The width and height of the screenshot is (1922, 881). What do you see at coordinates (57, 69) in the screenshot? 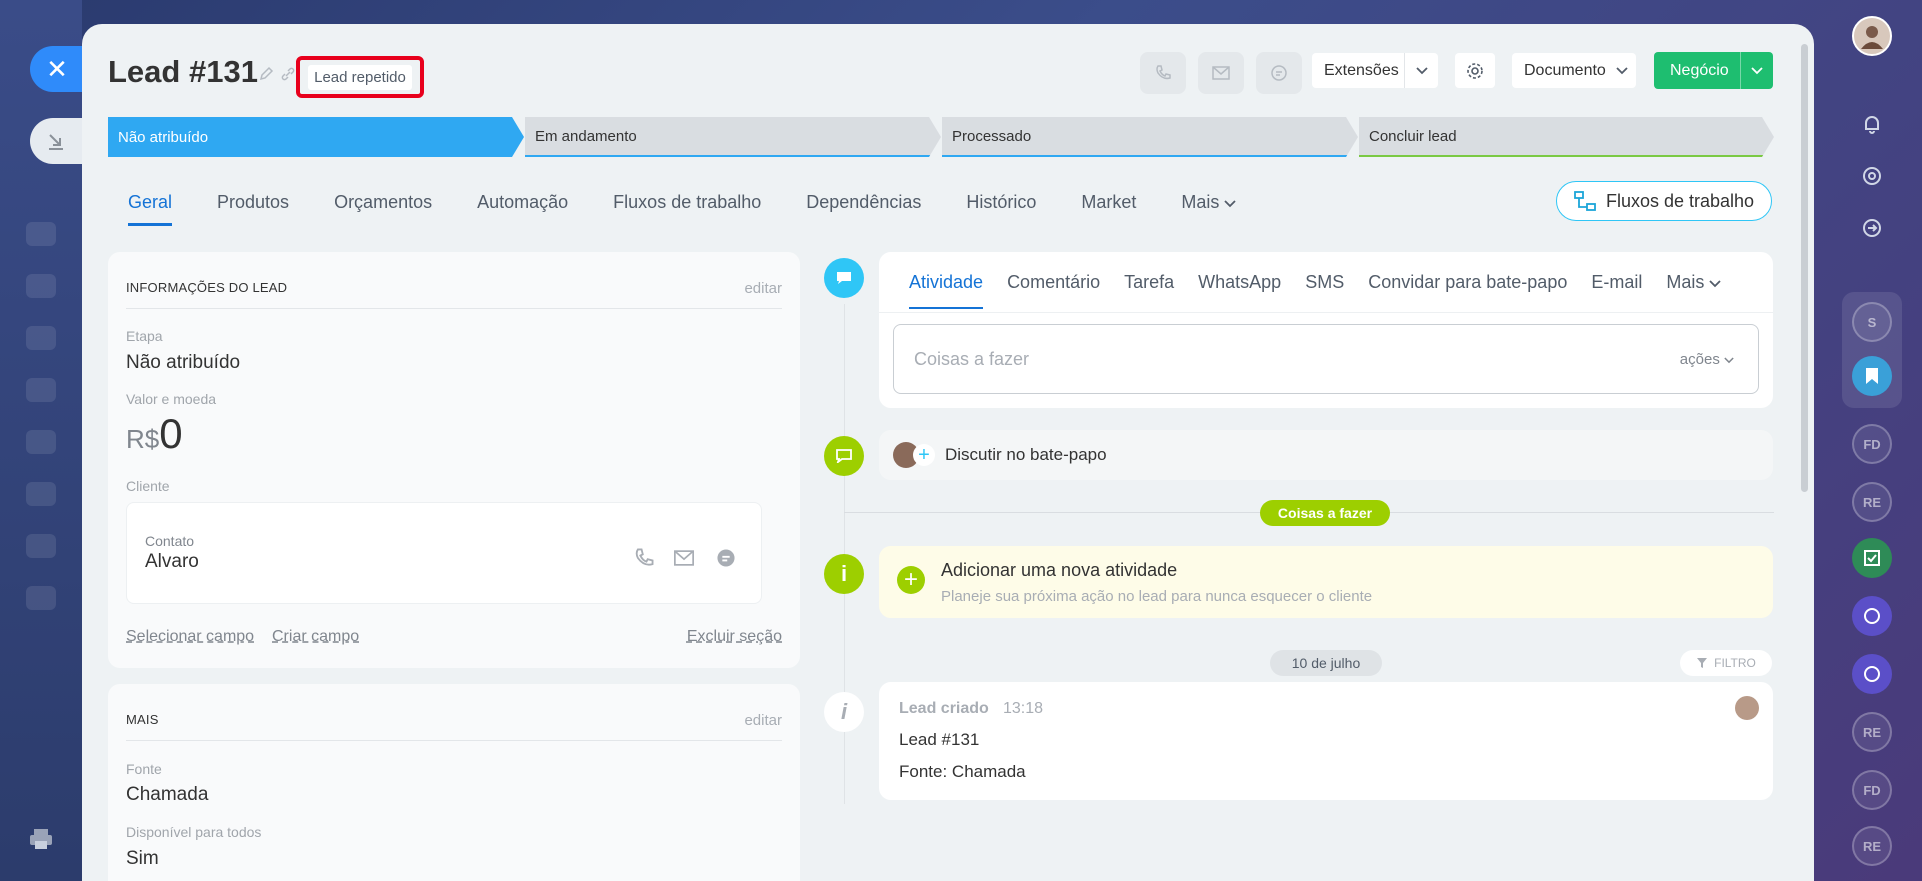
I see `close-slider-button: ✕` at bounding box center [57, 69].